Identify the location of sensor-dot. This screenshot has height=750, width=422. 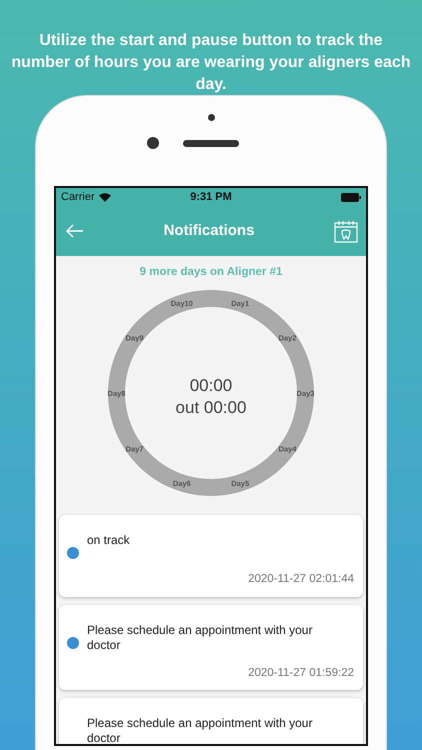
(211, 117).